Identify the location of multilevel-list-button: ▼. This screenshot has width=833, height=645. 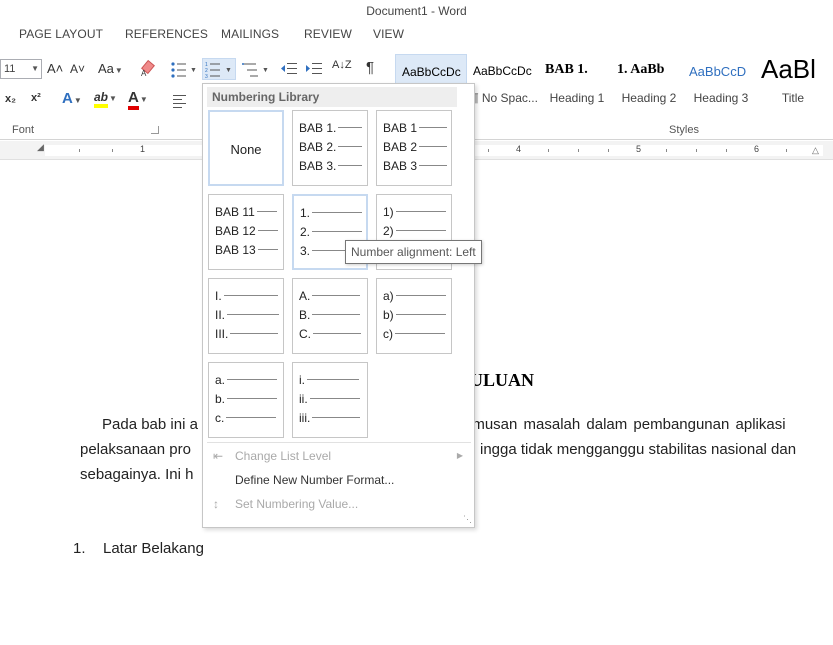
(256, 70).